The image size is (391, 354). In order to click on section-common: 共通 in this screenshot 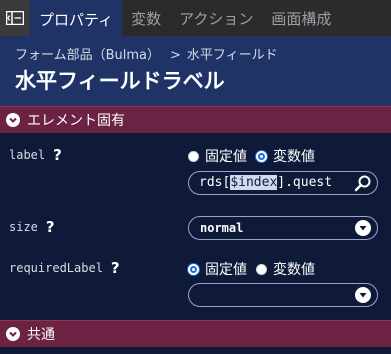, I will do `click(195, 333)`.